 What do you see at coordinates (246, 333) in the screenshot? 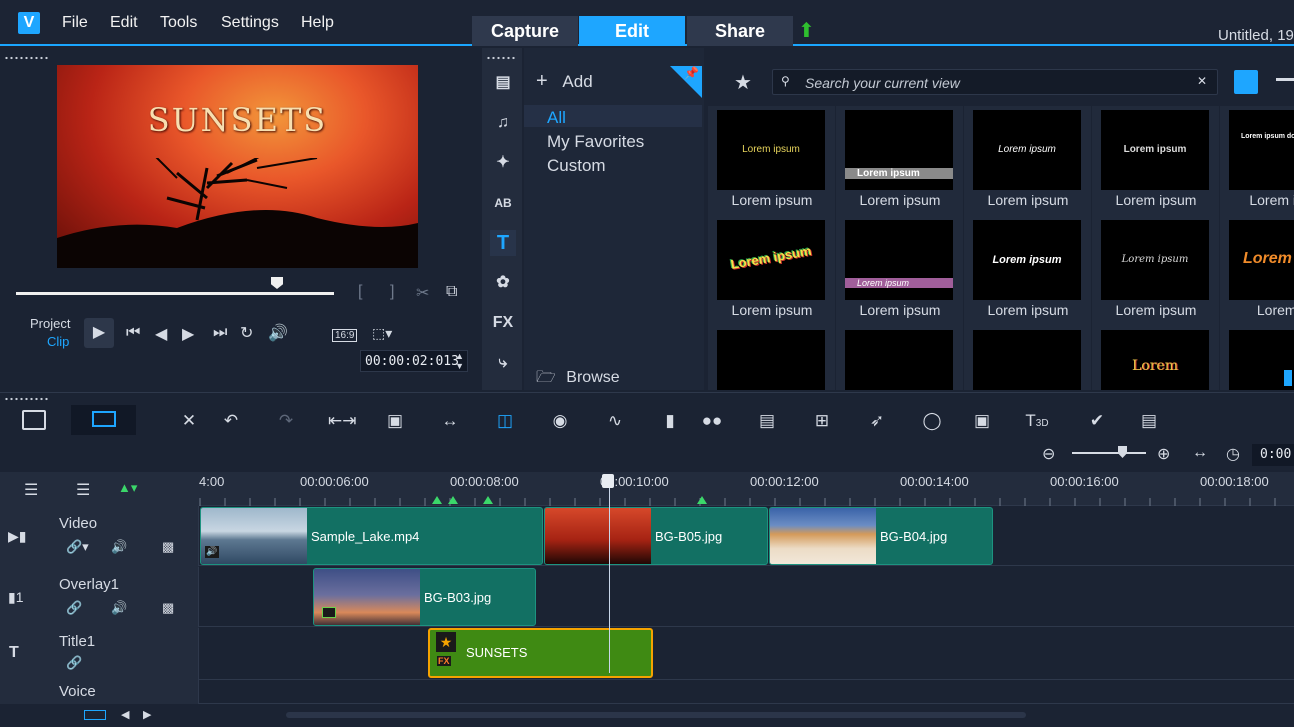
I see `repeat-icon: ↻` at bounding box center [246, 333].